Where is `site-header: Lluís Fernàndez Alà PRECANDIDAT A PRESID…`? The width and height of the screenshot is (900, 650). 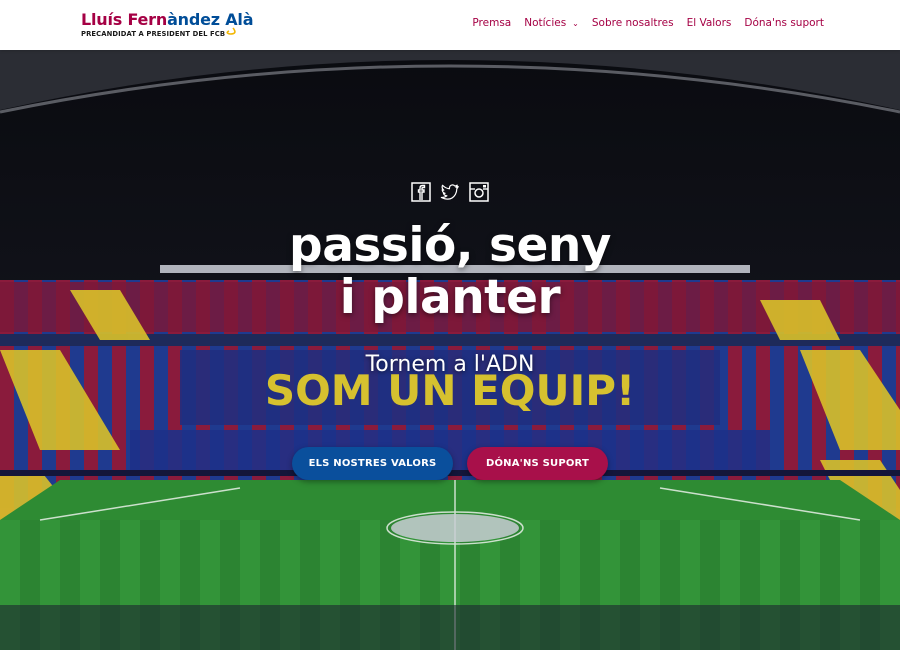
site-header: Lluís Fernàndez Alà PRECANDIDAT A PRESID… is located at coordinates (450, 25).